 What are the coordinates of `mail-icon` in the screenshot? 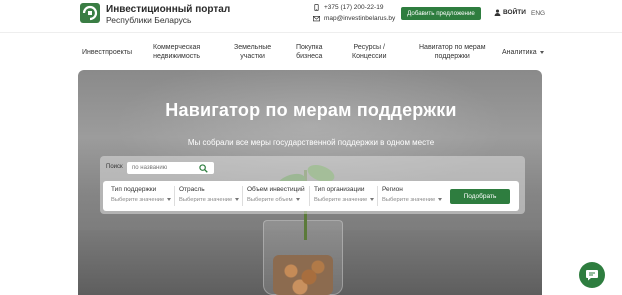 It's located at (316, 19).